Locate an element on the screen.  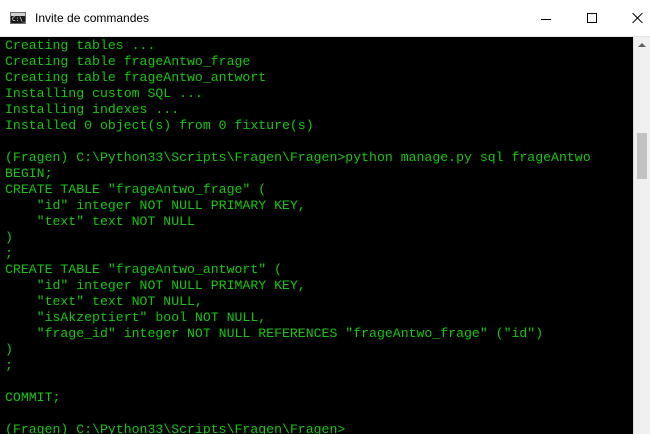
console-line: "text" text NOT NULL is located at coordinates (100, 221).